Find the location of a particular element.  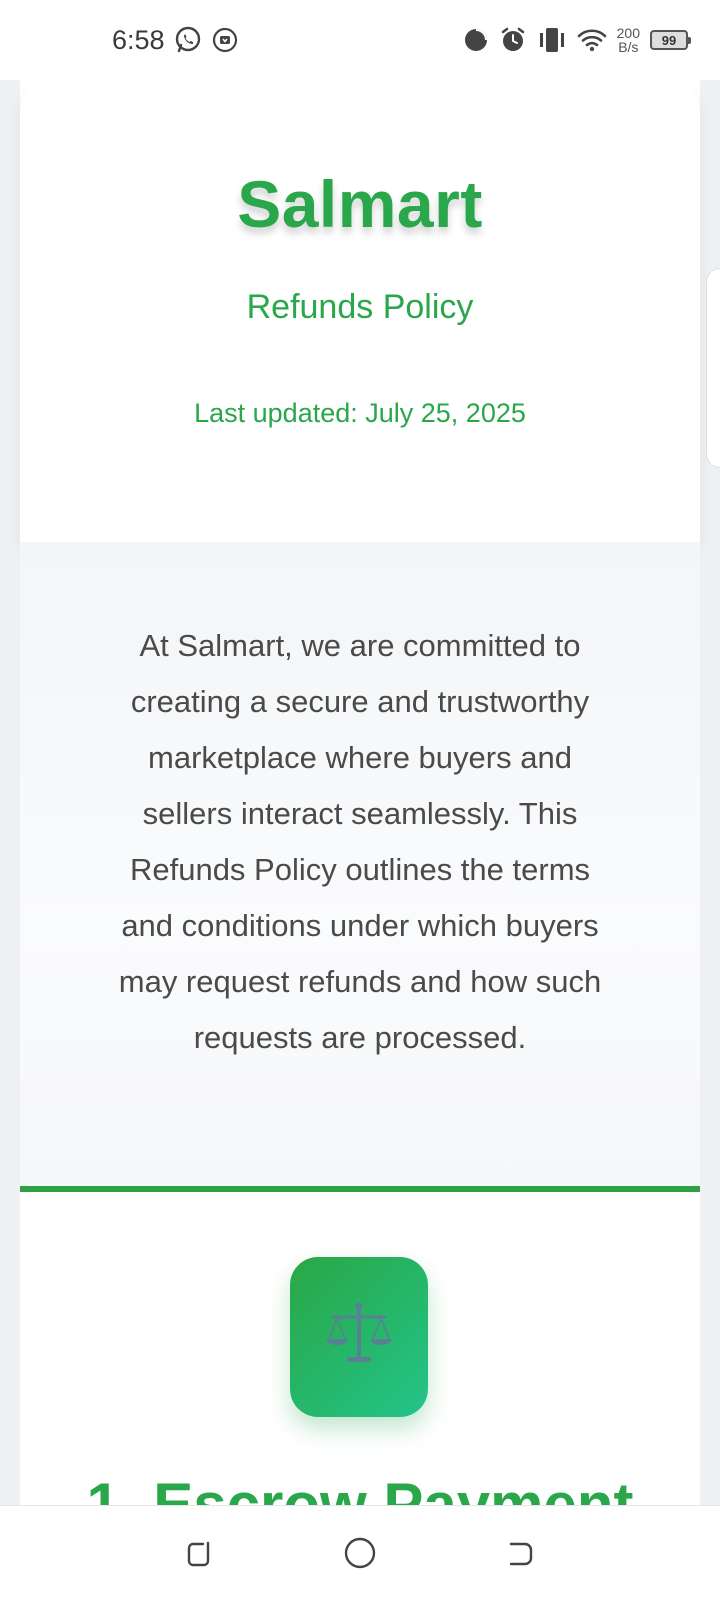

status-left: 6:58 is located at coordinates (175, 40).